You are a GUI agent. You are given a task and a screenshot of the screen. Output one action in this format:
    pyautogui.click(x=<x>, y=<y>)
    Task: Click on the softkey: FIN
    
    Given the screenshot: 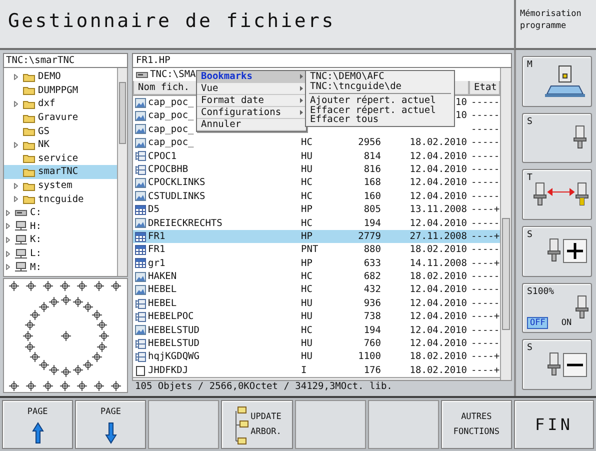 What is the action you would take?
    pyautogui.click(x=554, y=424)
    